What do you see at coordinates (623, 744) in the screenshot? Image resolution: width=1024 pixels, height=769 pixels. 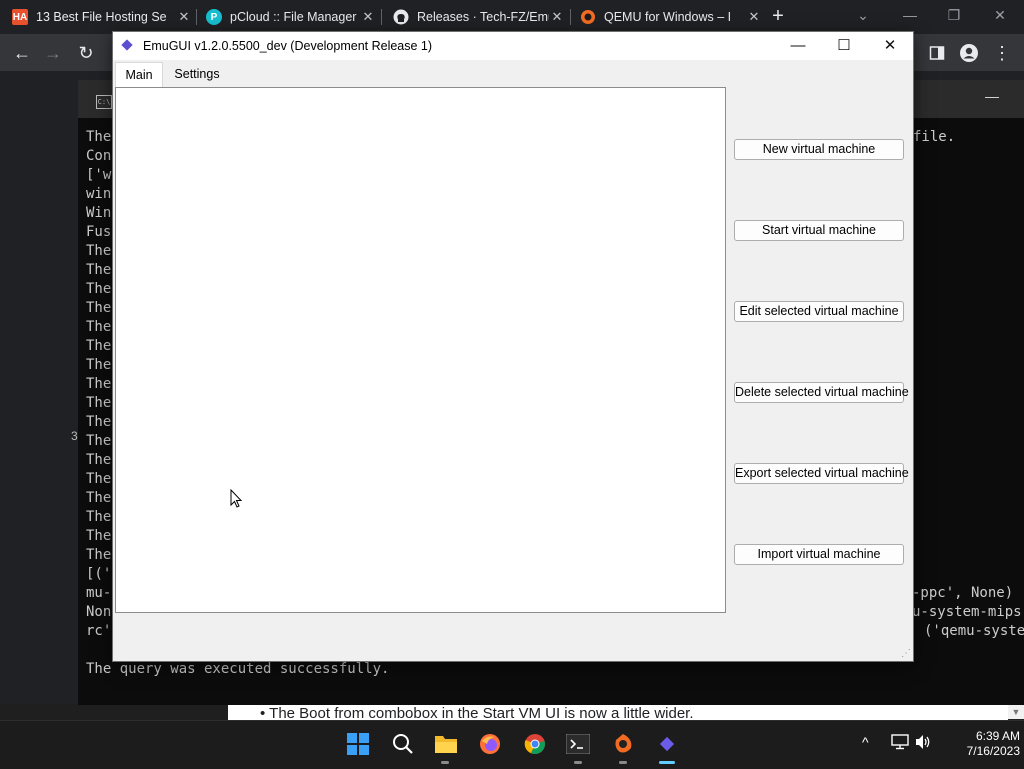 I see `qemu-app-icon` at bounding box center [623, 744].